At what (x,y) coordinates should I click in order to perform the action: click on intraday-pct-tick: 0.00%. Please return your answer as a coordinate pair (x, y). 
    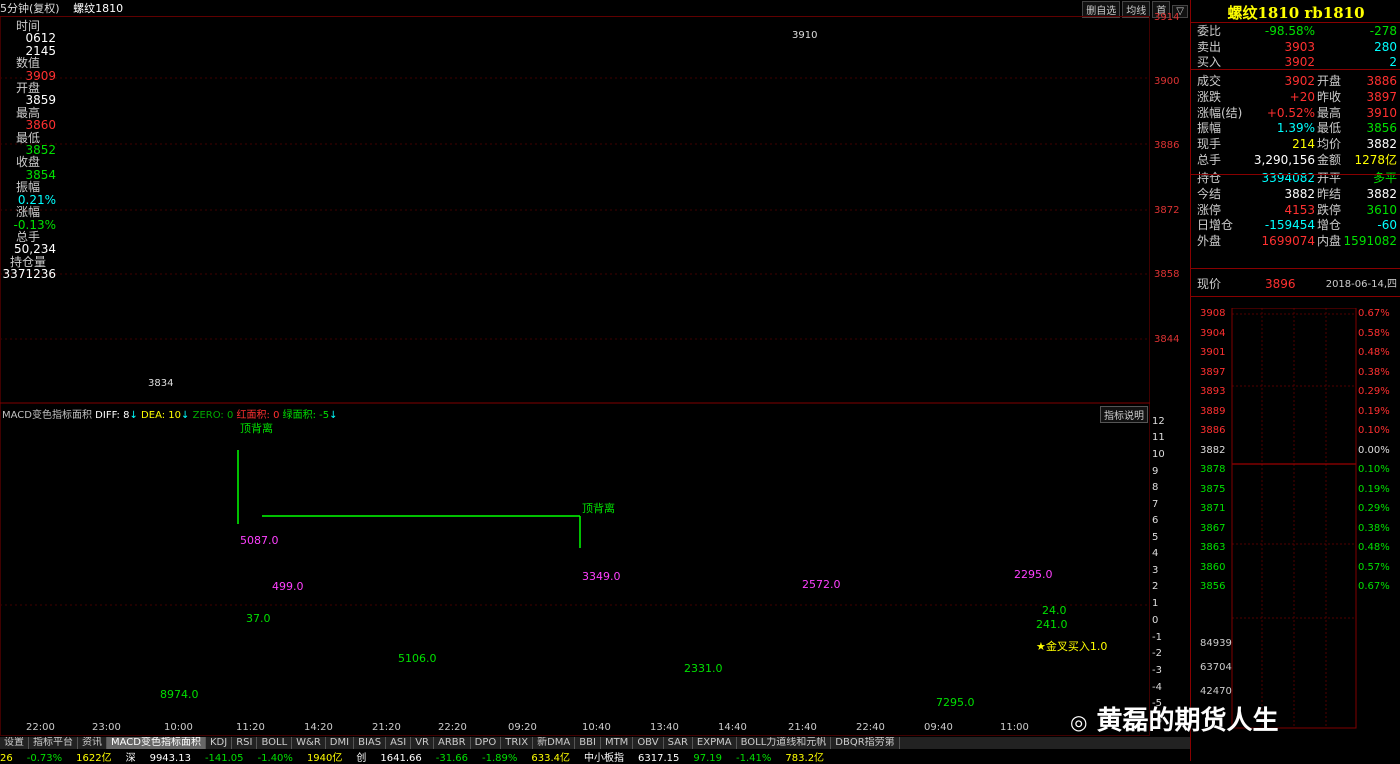
    Looking at the image, I should click on (1374, 450).